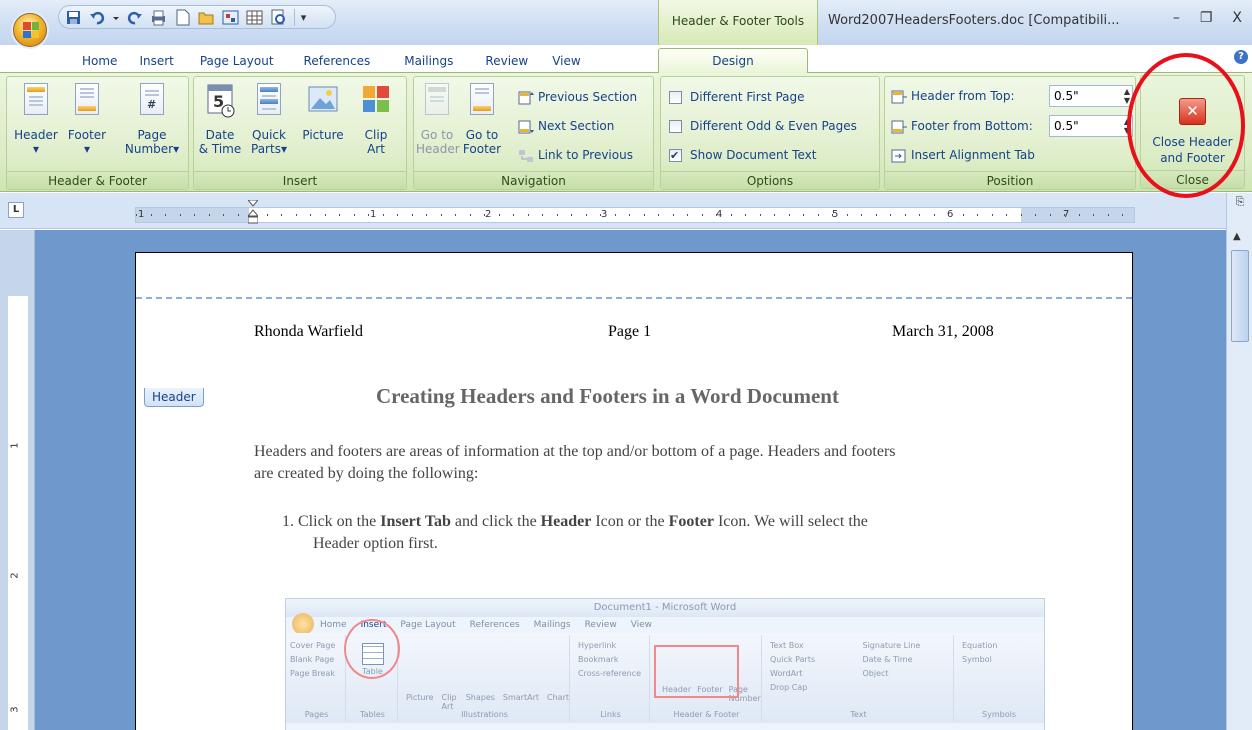  Describe the element at coordinates (97, 17) in the screenshot. I see `undo-icon` at that location.